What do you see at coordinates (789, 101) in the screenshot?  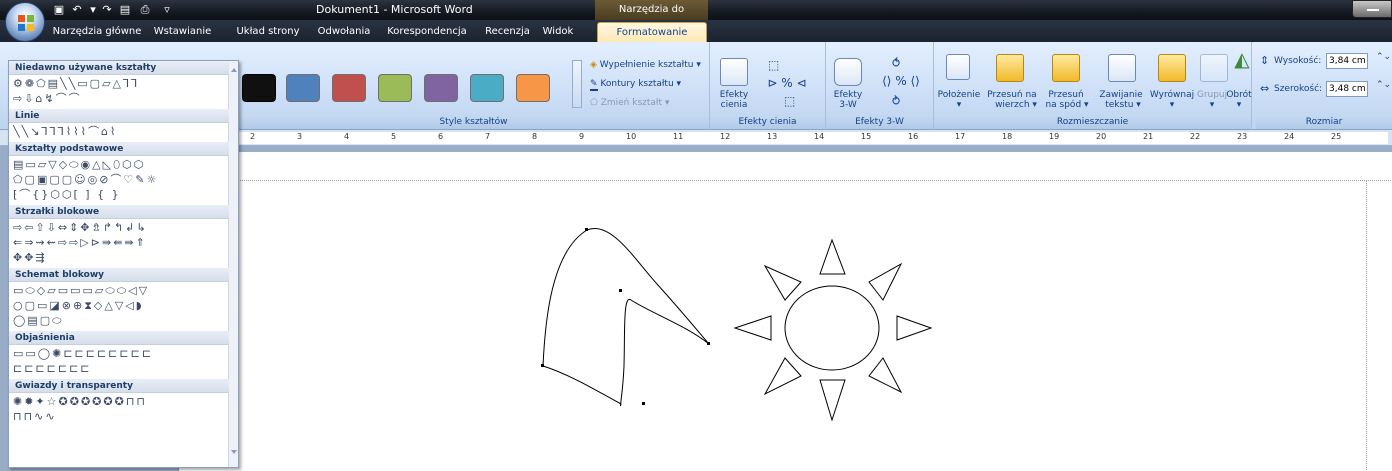 I see `nudge-shadow-down-icon: ⬚` at bounding box center [789, 101].